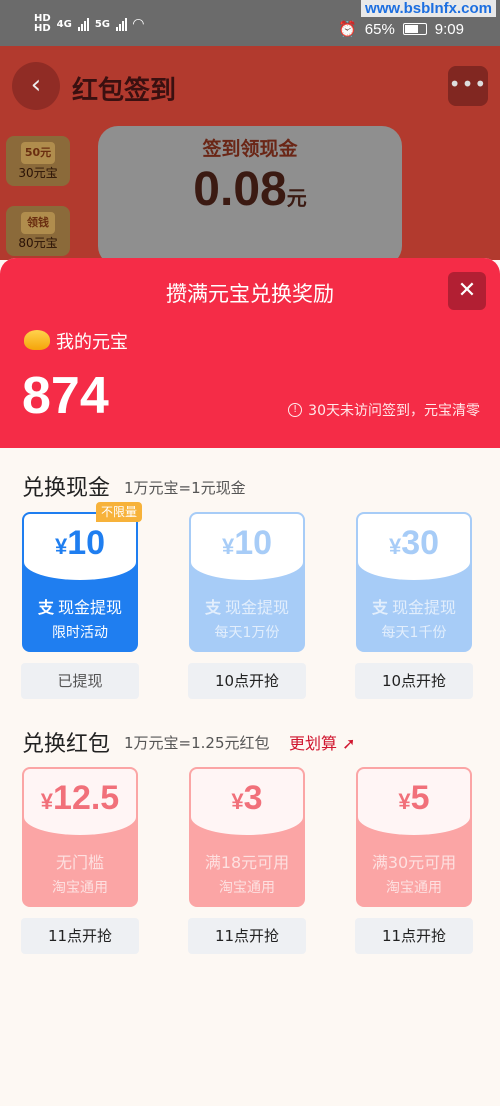 The height and width of the screenshot is (1106, 500). I want to click on expiry-notice: ! 30天未访问签到，元宝清零, so click(384, 410).